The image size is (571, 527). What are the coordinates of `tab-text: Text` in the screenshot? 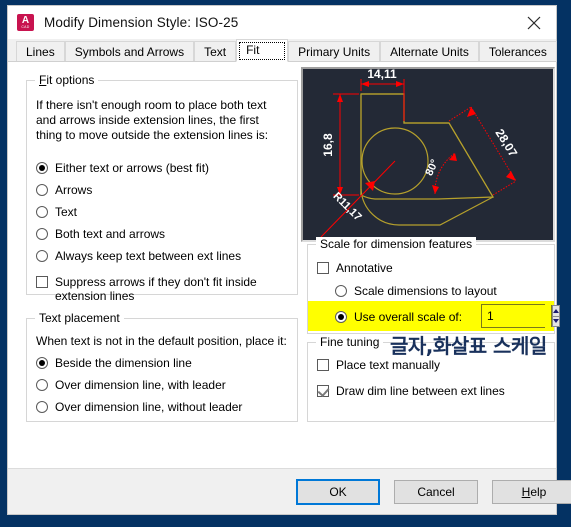 It's located at (215, 51).